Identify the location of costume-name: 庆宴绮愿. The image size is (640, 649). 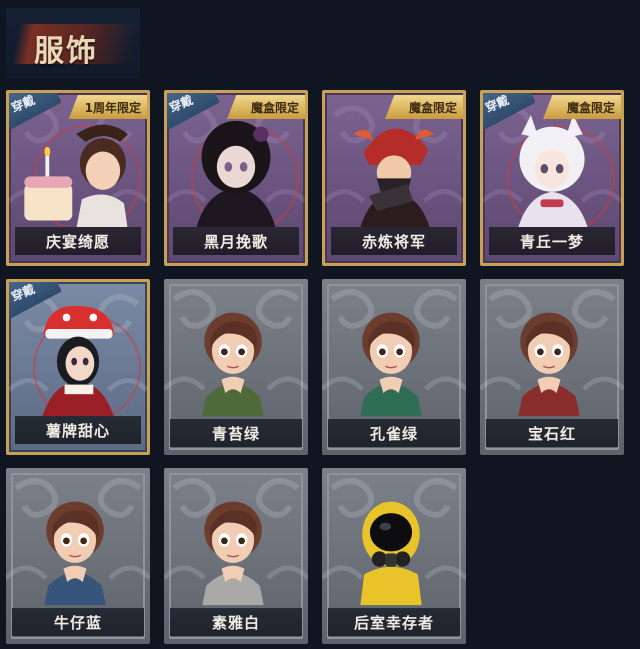
(77, 241).